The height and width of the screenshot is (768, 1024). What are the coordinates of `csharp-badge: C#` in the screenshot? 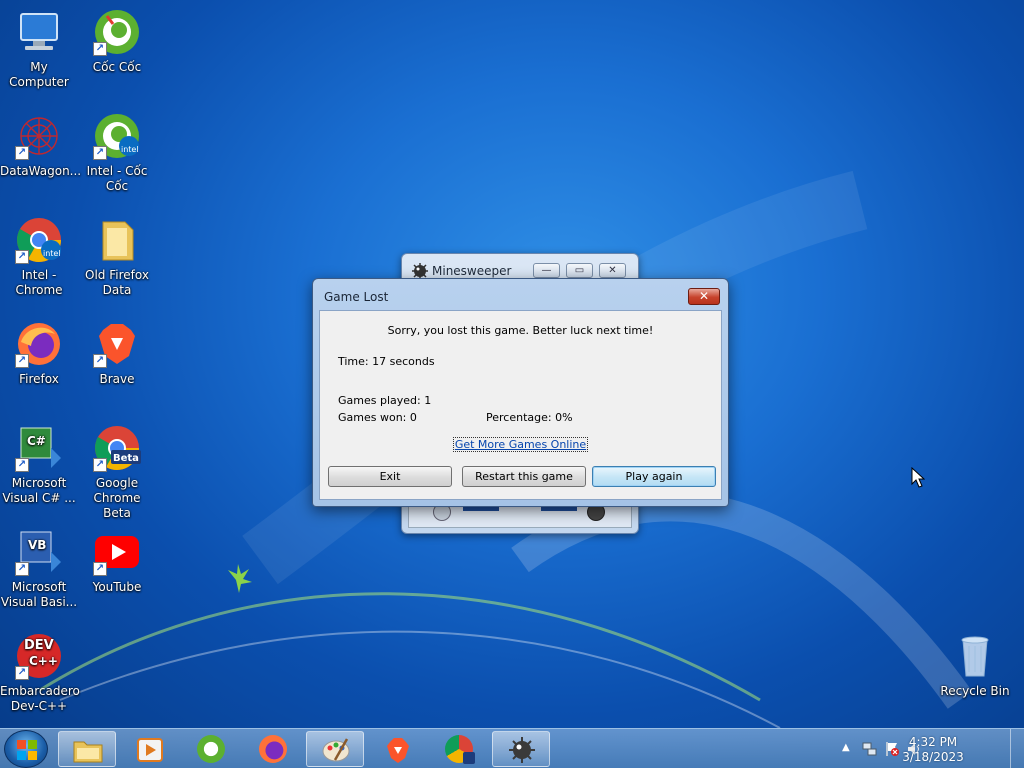 It's located at (36, 441).